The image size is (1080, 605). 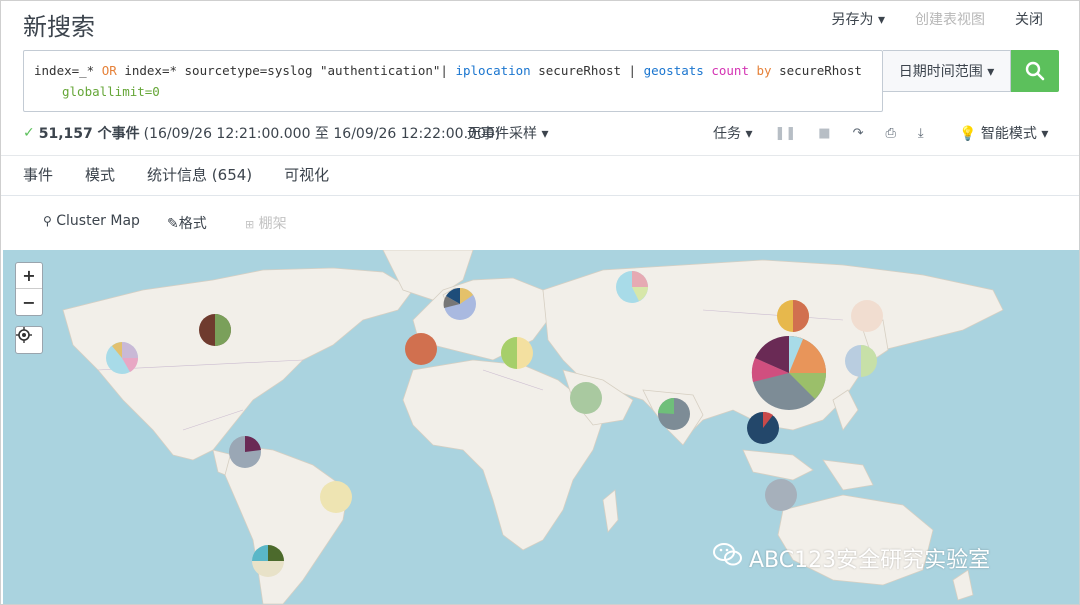 I want to click on trellis-button: ⊞ 棚架, so click(x=266, y=223).